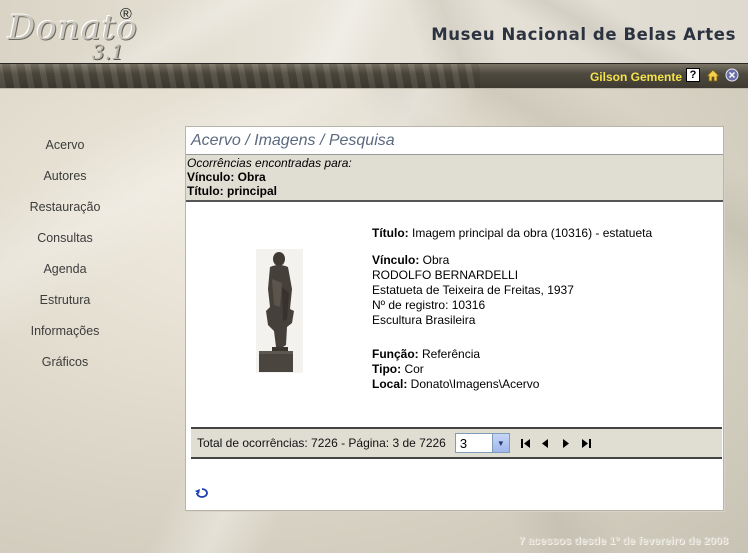 The width and height of the screenshot is (748, 553). What do you see at coordinates (693, 75) in the screenshot?
I see `help-icon: ?` at bounding box center [693, 75].